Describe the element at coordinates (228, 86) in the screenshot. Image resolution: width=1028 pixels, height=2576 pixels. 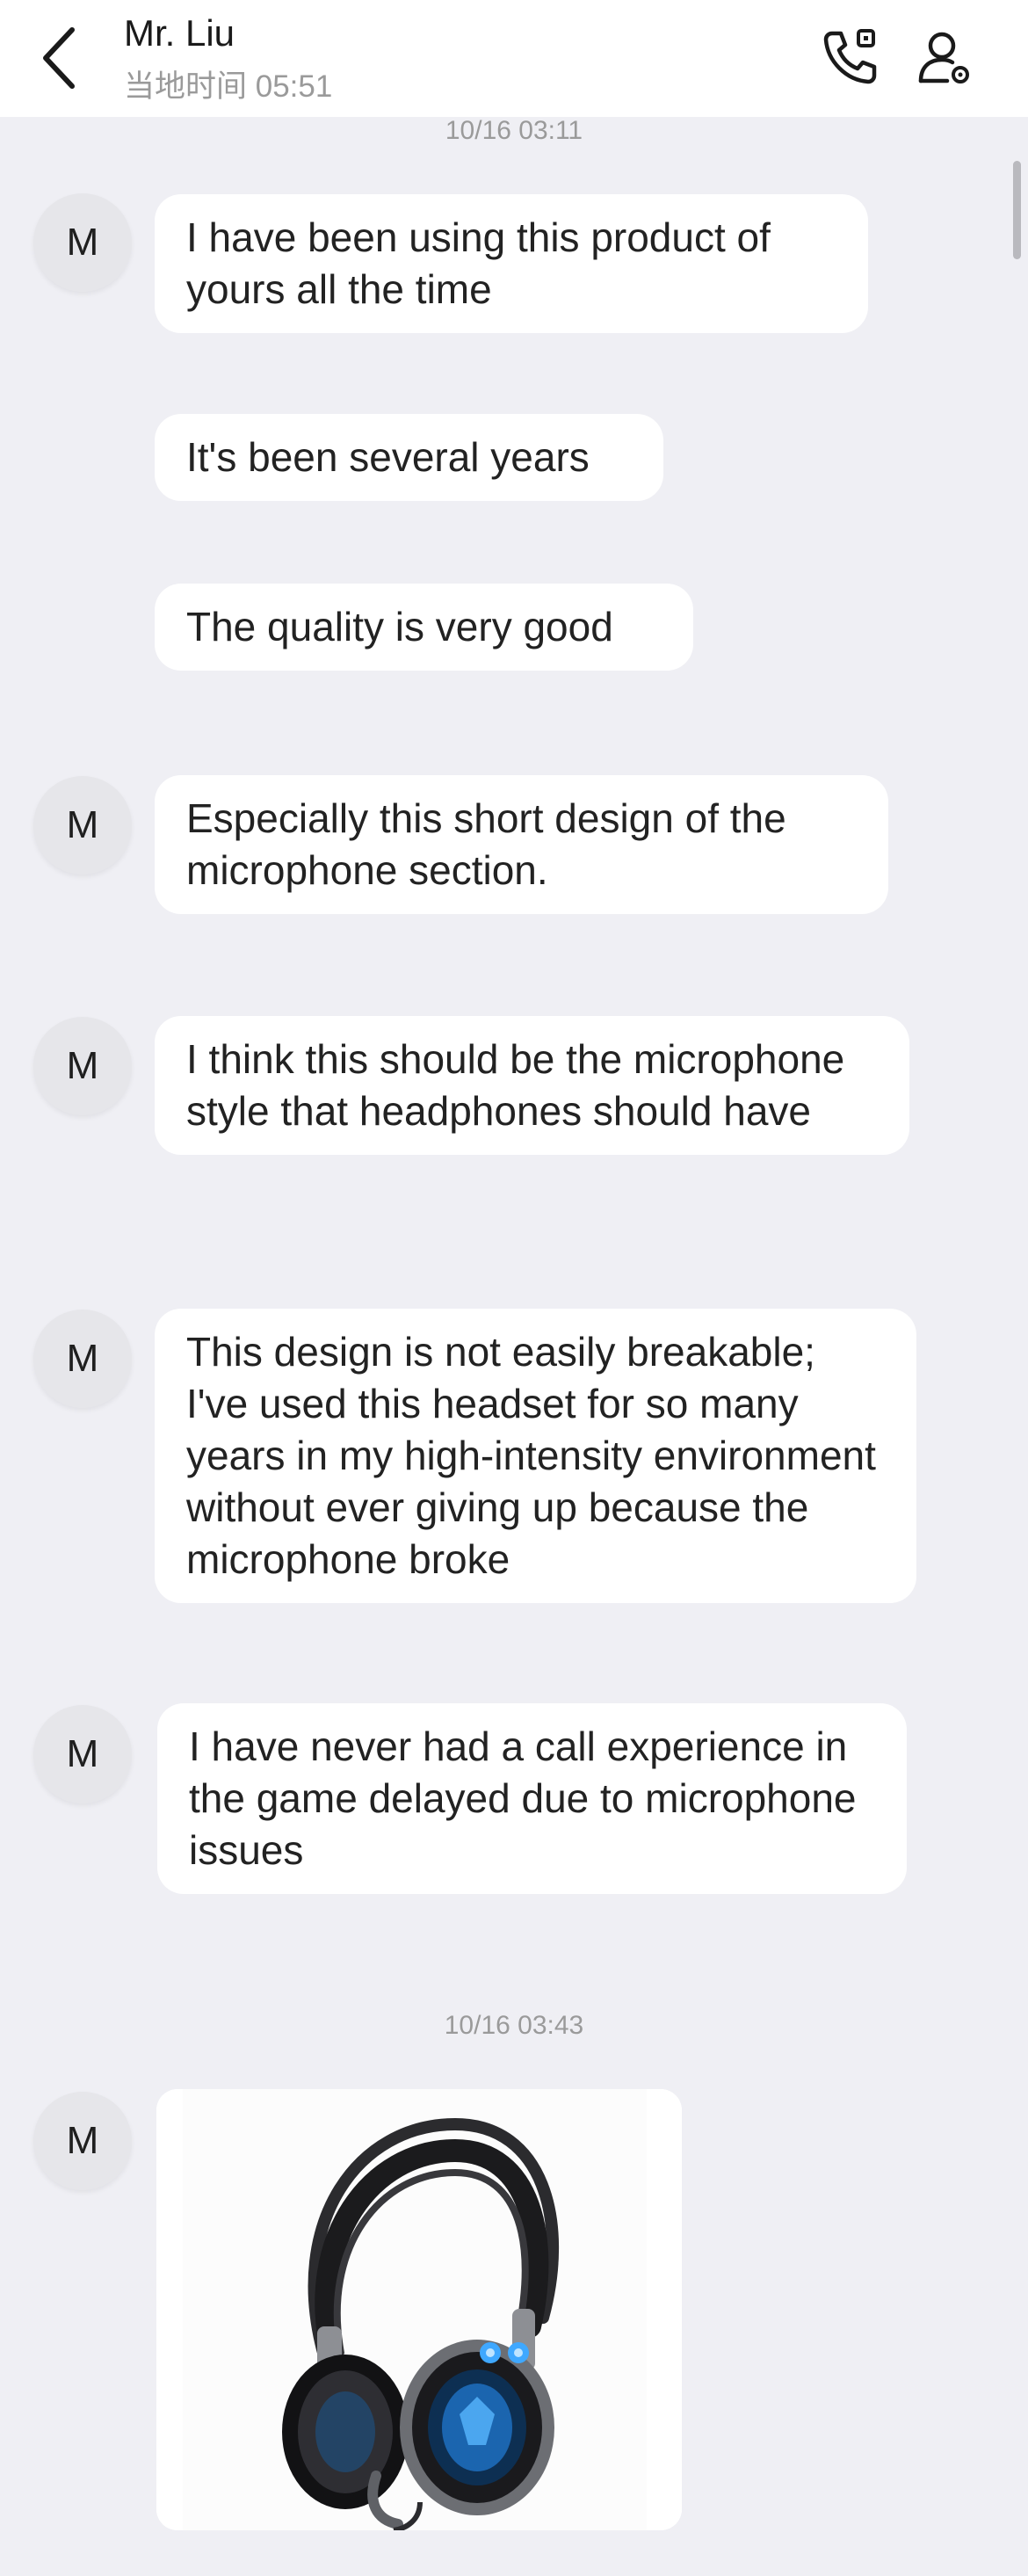
I see `local-time: 当地时间 05:51` at that location.